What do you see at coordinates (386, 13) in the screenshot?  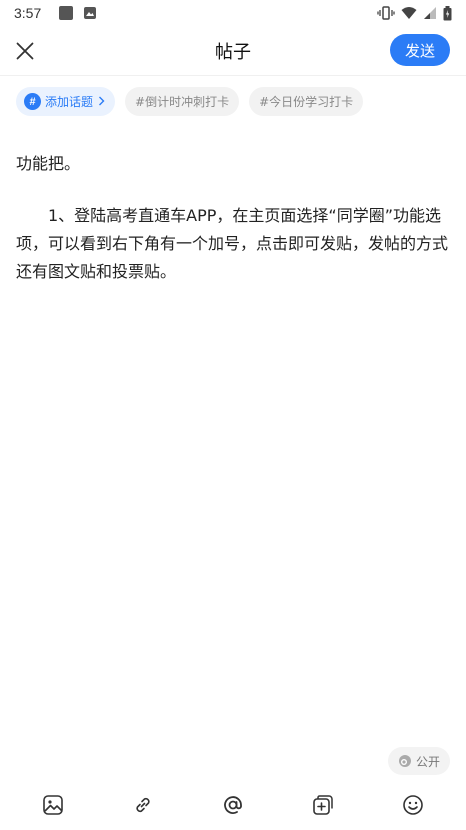 I see `vibrate-icon` at bounding box center [386, 13].